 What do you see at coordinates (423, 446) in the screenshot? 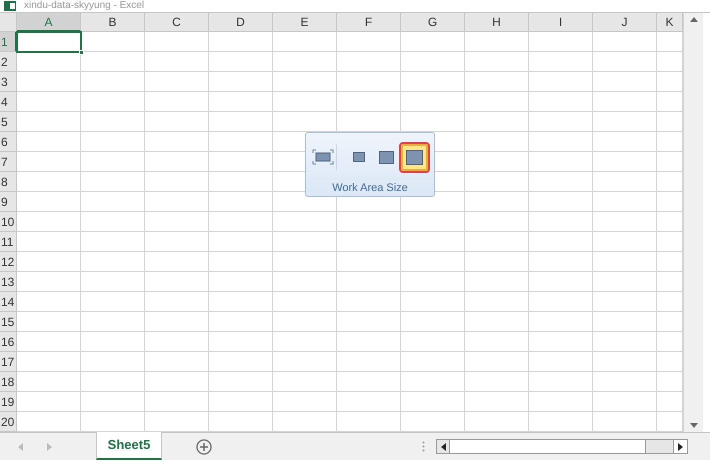
I see `splitter-icon` at bounding box center [423, 446].